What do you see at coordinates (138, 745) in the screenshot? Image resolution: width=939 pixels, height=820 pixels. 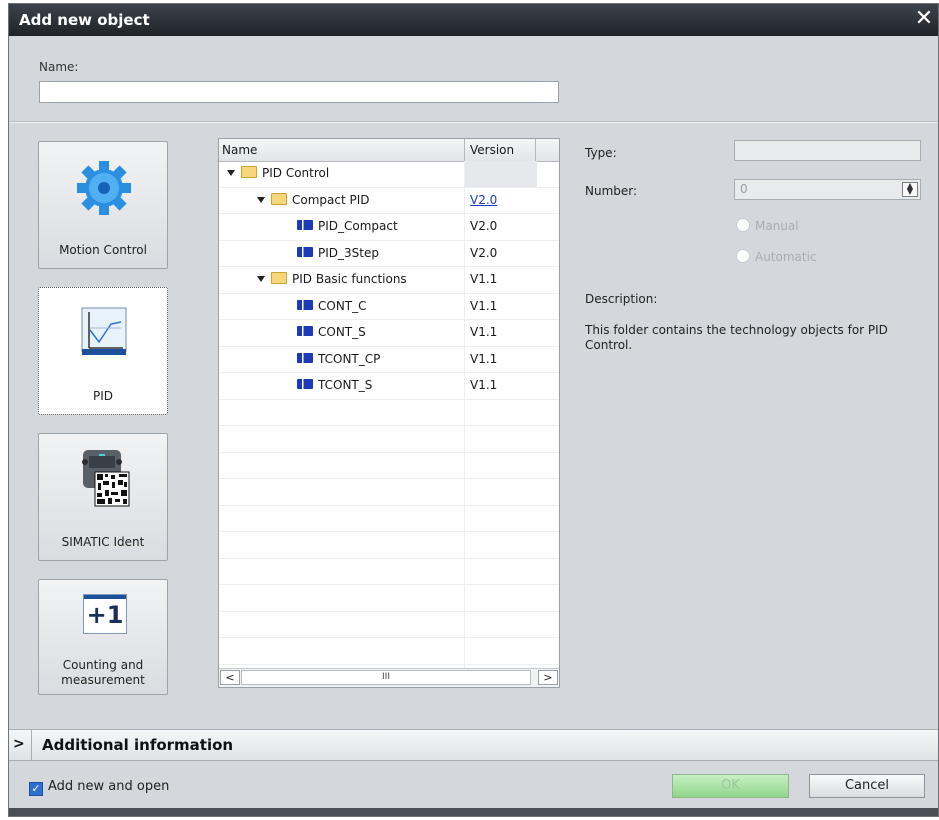 I see `additional-information-label: Additional information` at bounding box center [138, 745].